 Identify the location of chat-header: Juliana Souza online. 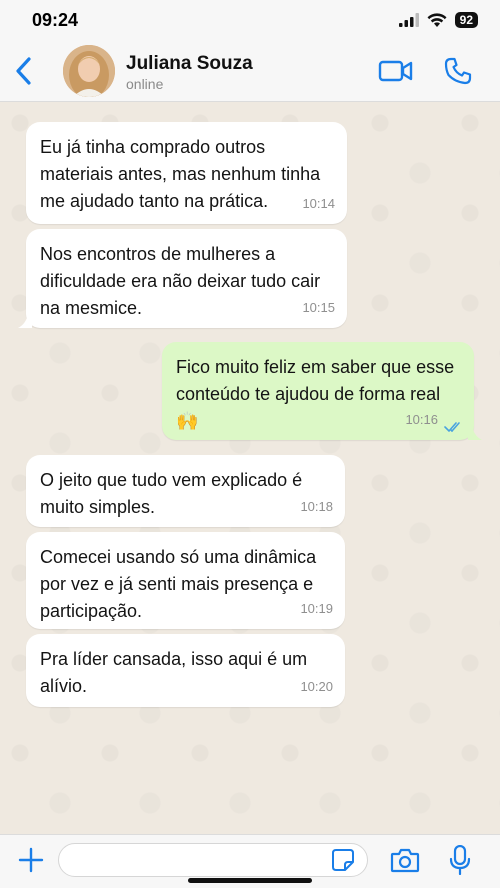
(250, 71).